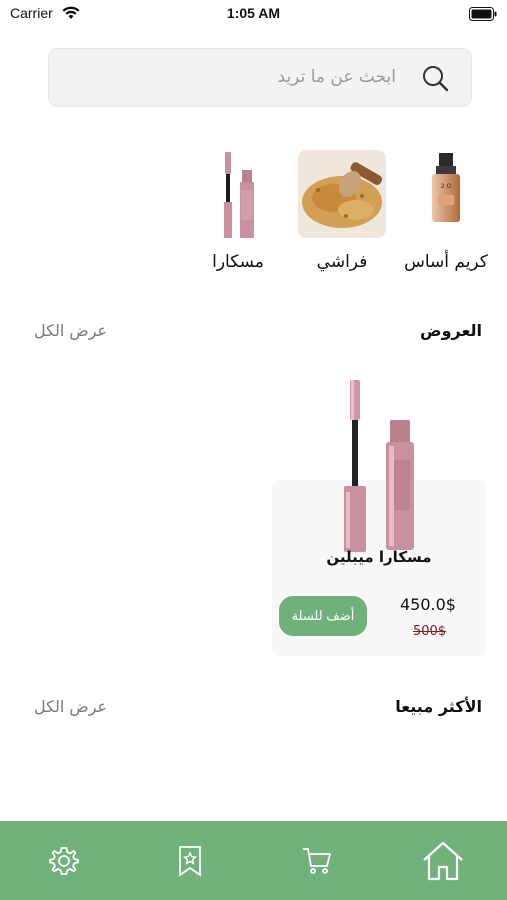 The height and width of the screenshot is (900, 507). I want to click on search-input: ابحث عن ما تريد, so click(260, 77).